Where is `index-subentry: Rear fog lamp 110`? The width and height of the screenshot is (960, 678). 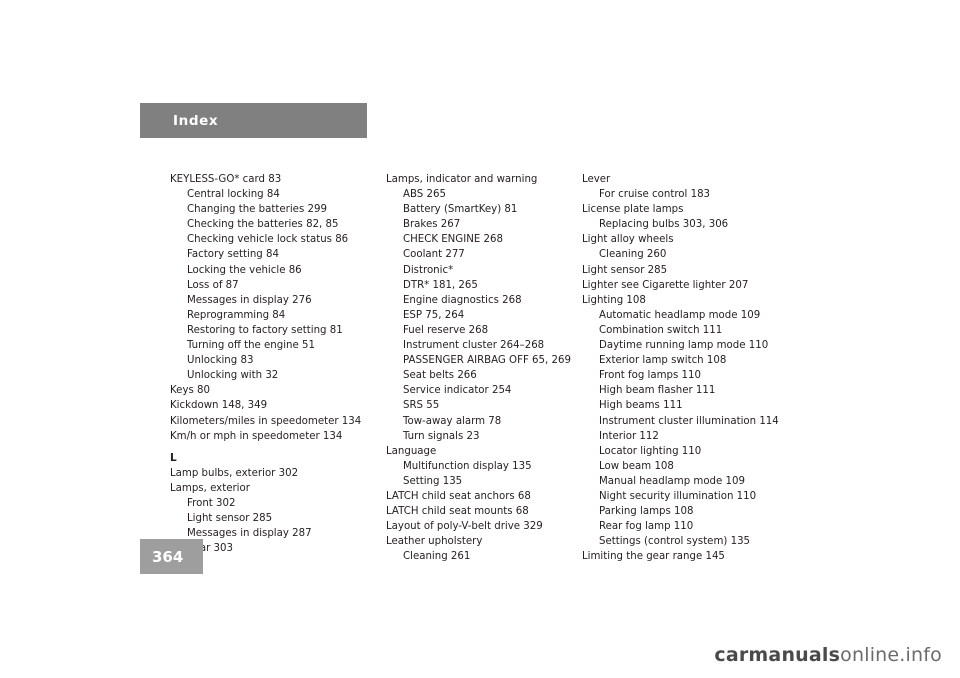
index-subentry: Rear fog lamp 110 is located at coordinates (646, 527).